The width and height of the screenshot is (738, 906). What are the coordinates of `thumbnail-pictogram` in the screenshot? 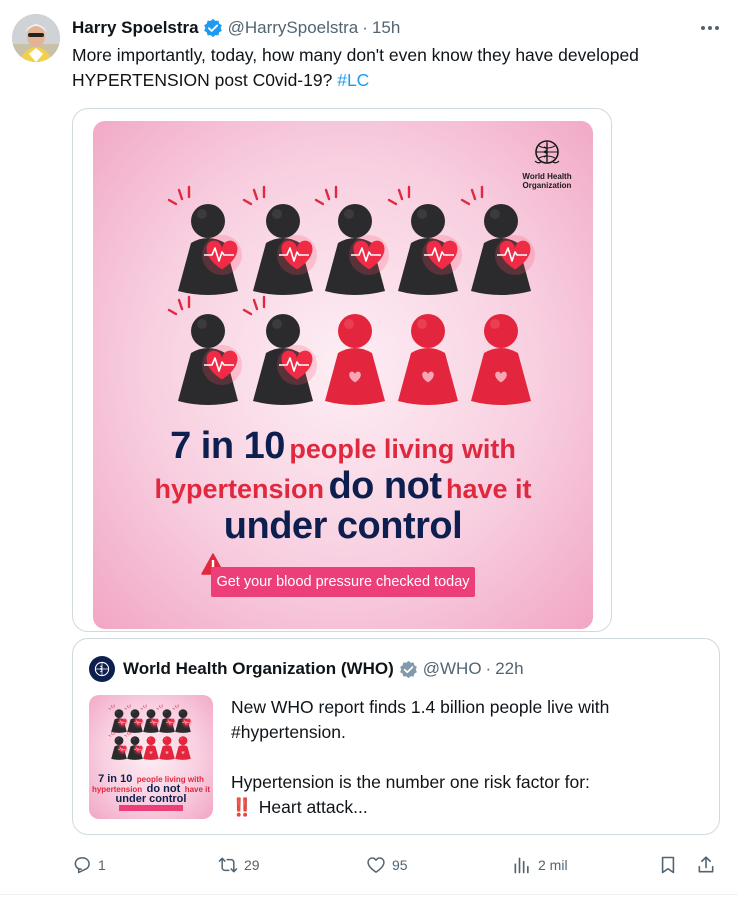 It's located at (150, 732).